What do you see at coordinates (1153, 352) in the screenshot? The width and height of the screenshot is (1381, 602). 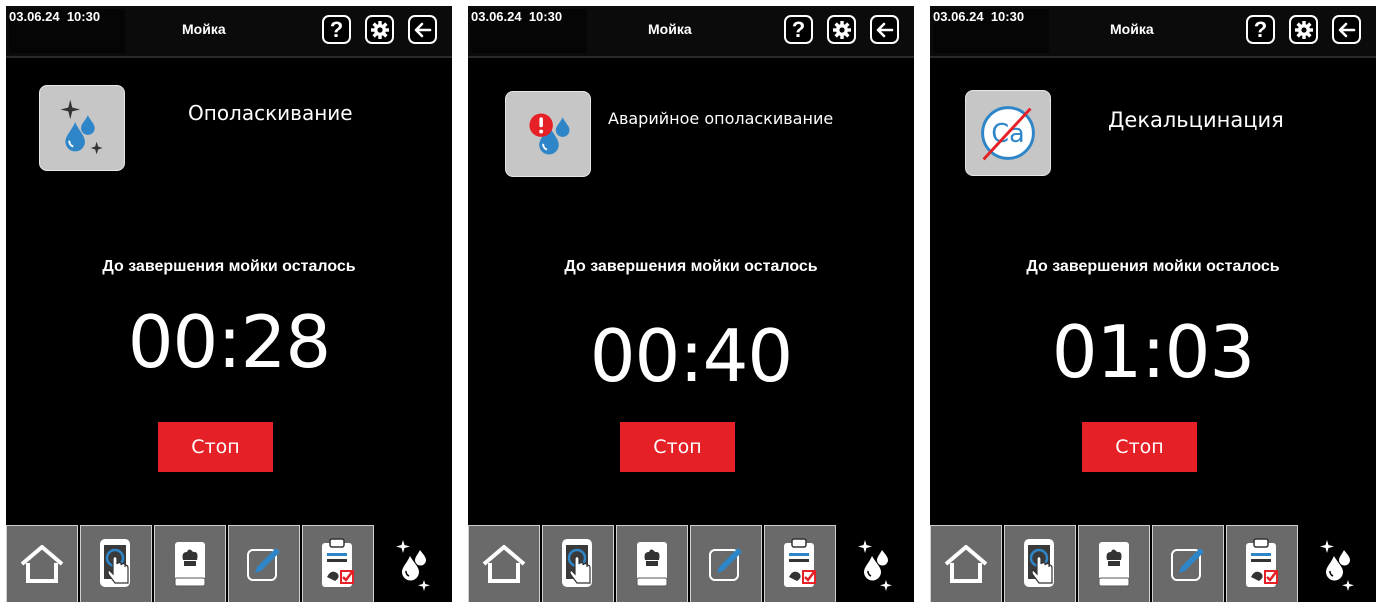 I see `countdown-timer: 01:03` at bounding box center [1153, 352].